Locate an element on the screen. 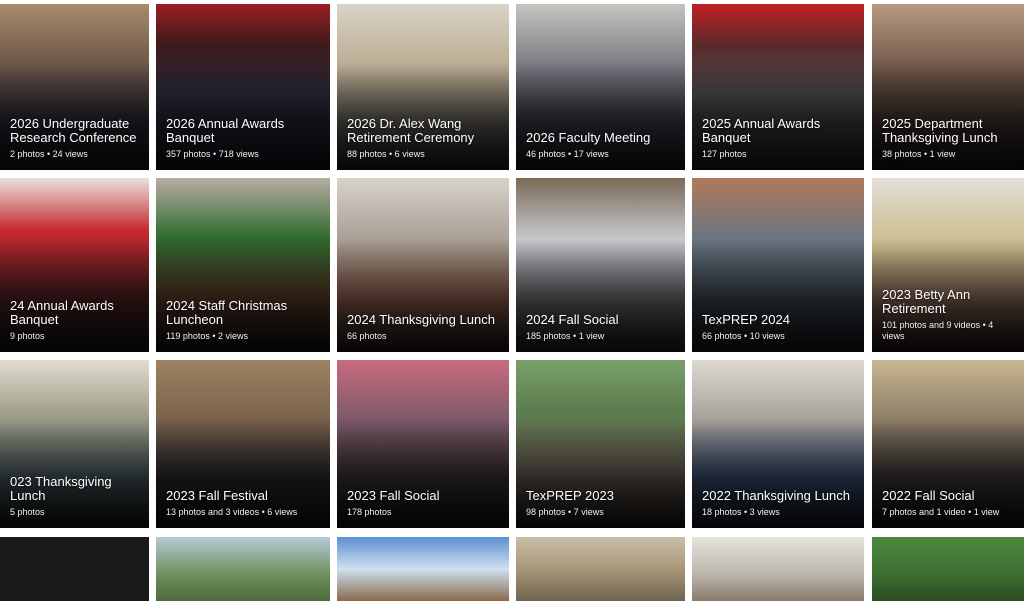 This screenshot has height=601, width=1024. album-title: 2024 Fall Social is located at coordinates (572, 319).